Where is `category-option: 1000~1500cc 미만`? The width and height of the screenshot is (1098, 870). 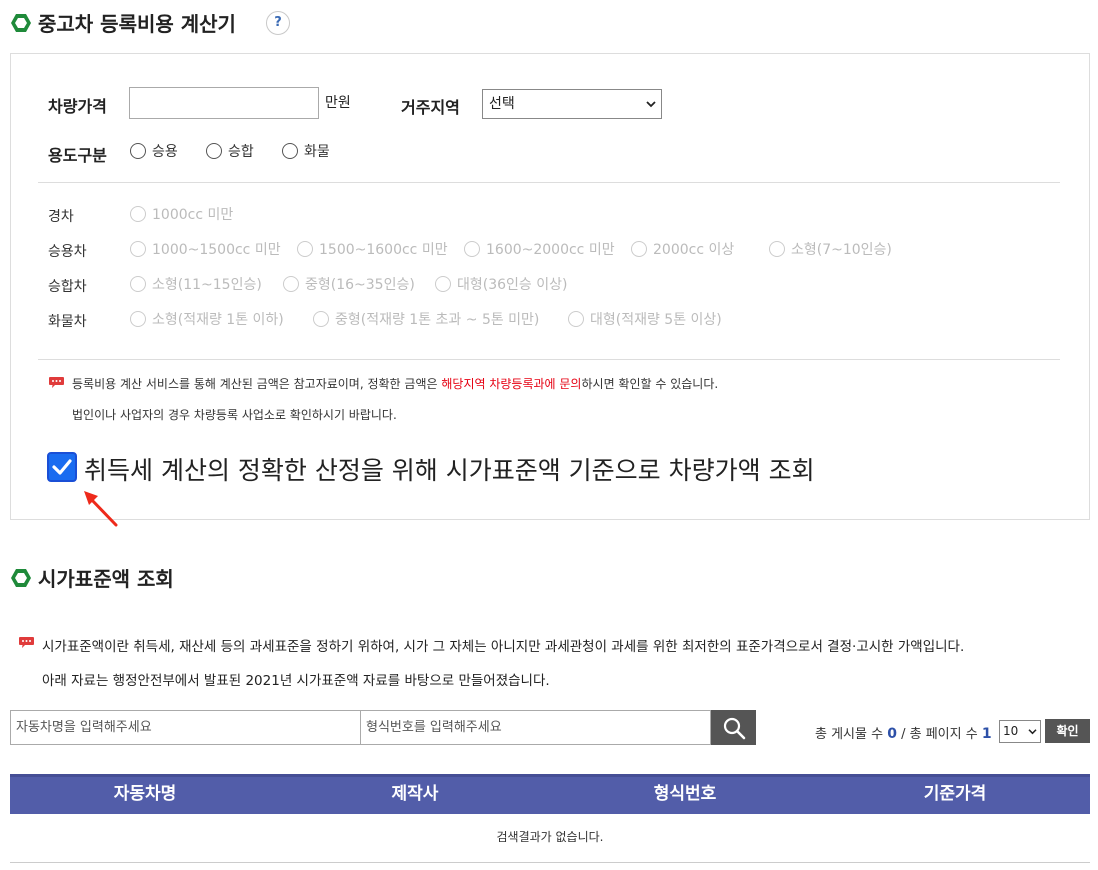
category-option: 1000~1500cc 미만 is located at coordinates (205, 249).